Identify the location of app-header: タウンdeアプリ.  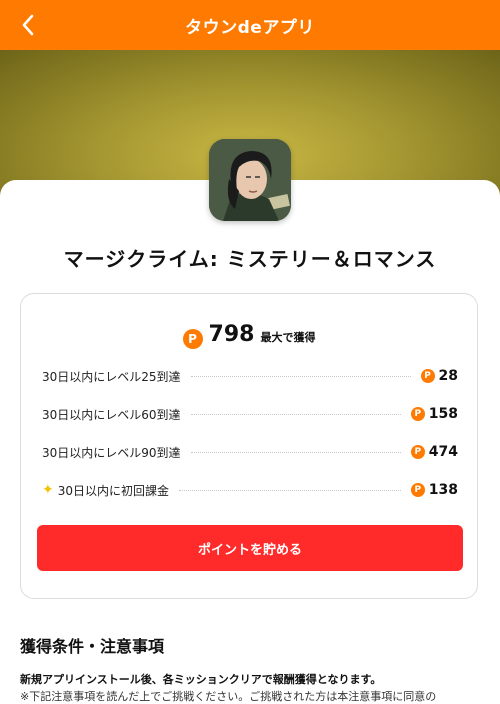
(250, 25).